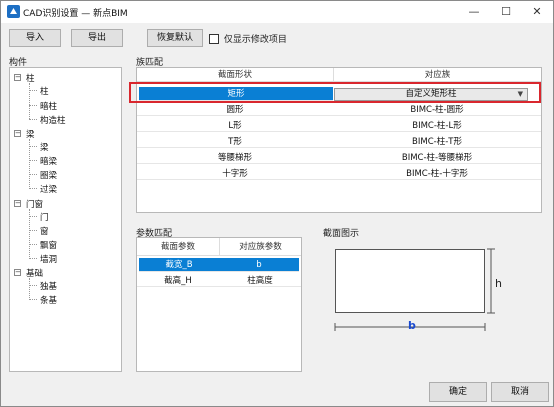 Image resolution: width=554 pixels, height=407 pixels. I want to click on column-header-family: 对应族, so click(437, 75).